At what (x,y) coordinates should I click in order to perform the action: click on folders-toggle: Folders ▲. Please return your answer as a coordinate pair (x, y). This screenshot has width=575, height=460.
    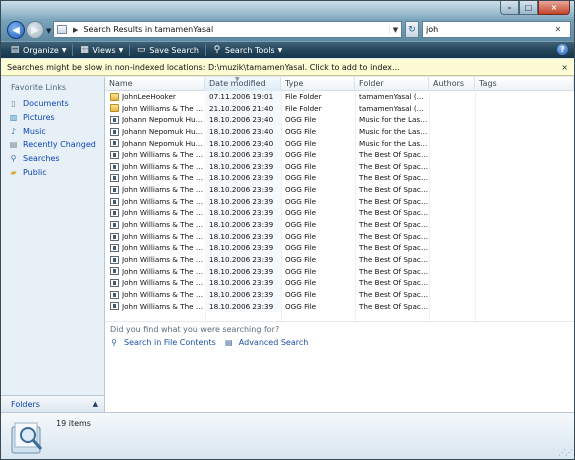
    Looking at the image, I should click on (52, 403).